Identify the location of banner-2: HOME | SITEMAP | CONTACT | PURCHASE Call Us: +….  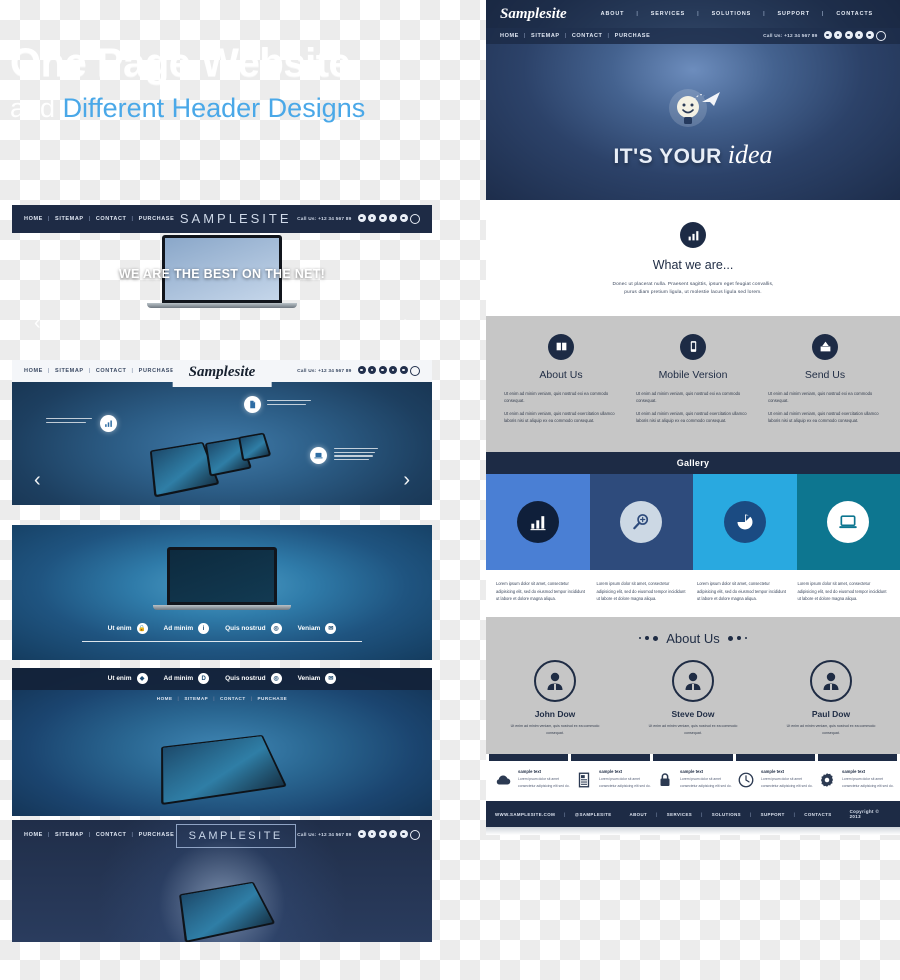
(222, 432).